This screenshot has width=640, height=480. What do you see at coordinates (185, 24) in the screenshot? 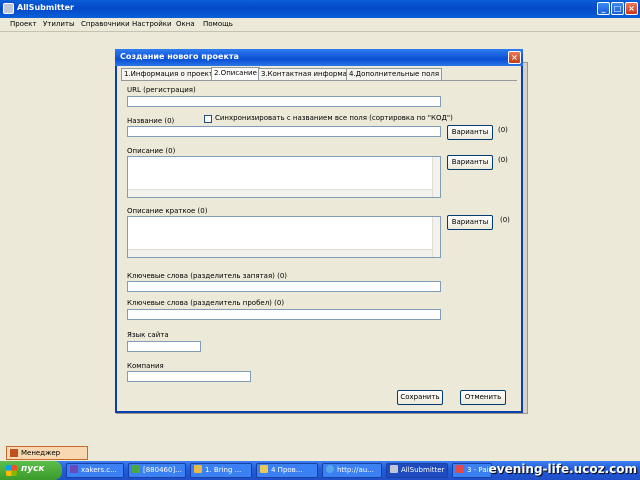
I see `menu-windows: Окна` at bounding box center [185, 24].